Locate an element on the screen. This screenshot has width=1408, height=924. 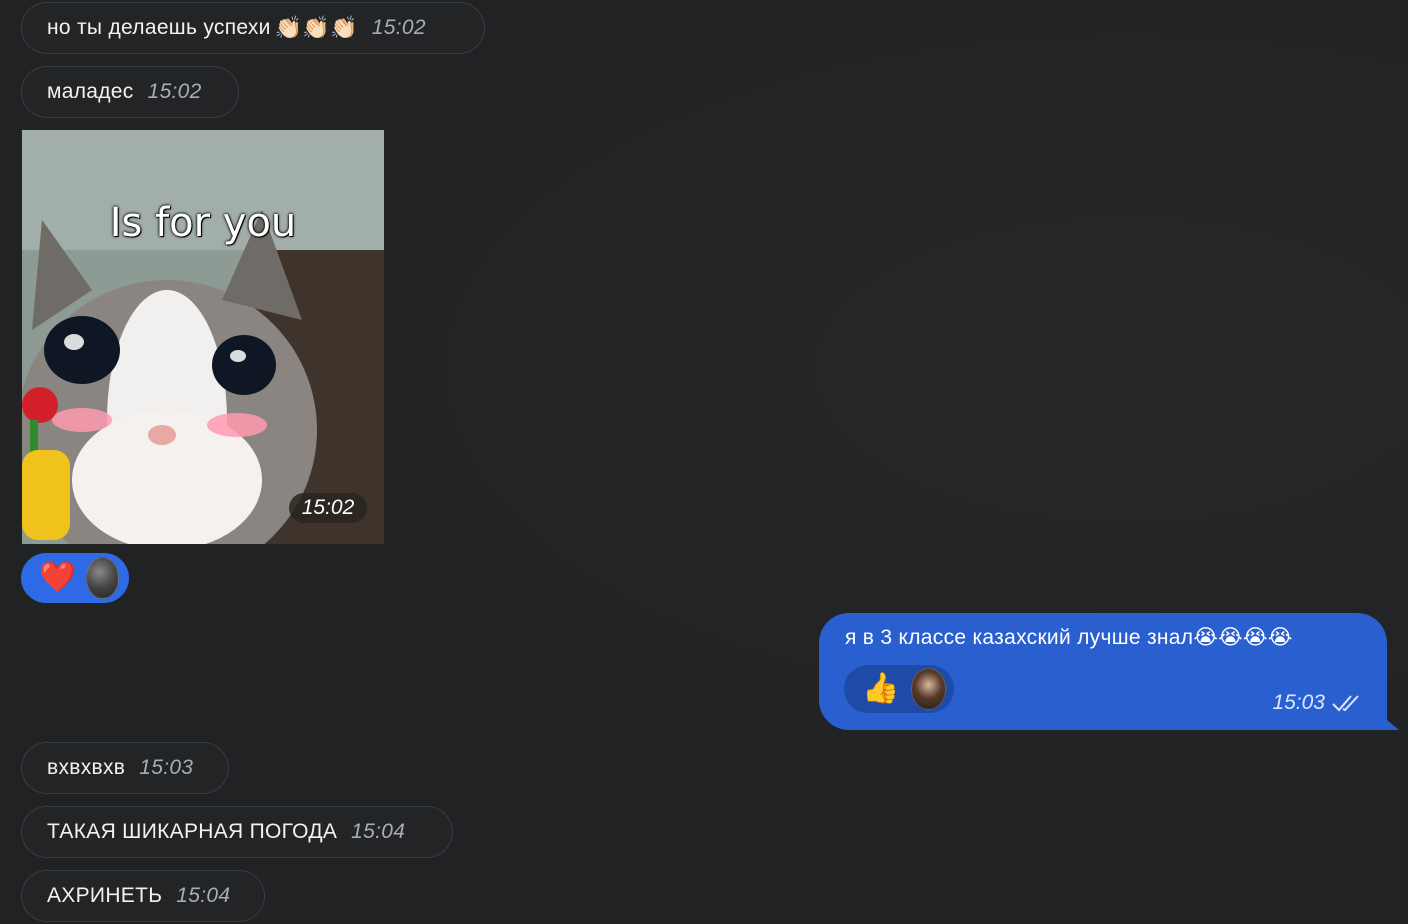
thumbs-up-reaction-icon: 👍 is located at coordinates (881, 688).